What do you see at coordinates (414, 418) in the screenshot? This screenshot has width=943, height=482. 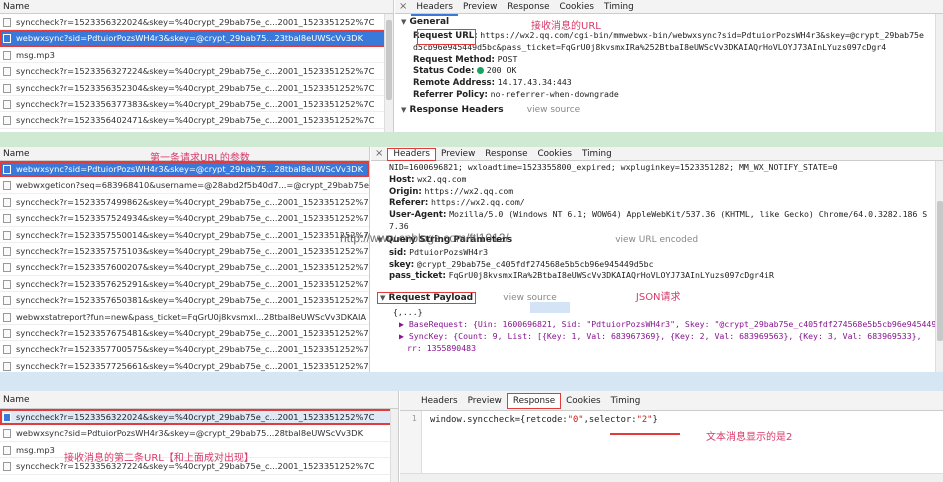 I see `line-number: 1` at bounding box center [414, 418].